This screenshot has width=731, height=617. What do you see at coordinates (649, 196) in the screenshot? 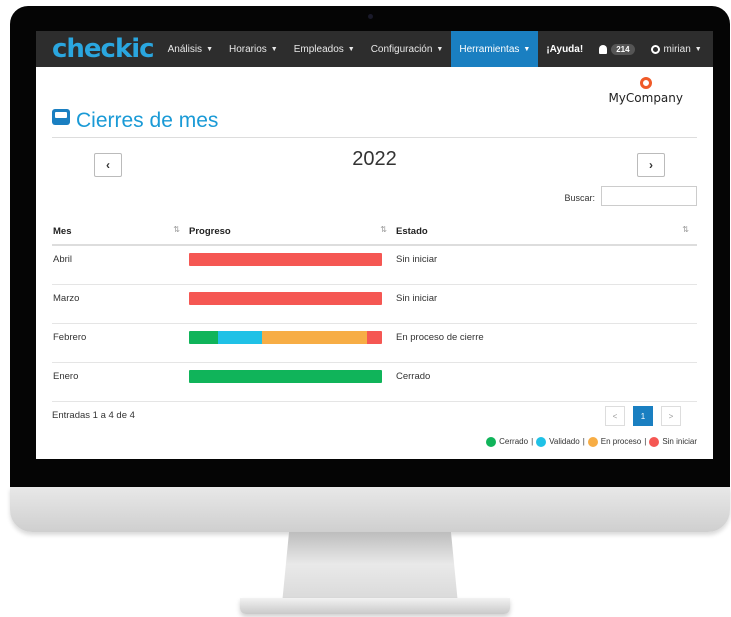
I see `search-input` at bounding box center [649, 196].